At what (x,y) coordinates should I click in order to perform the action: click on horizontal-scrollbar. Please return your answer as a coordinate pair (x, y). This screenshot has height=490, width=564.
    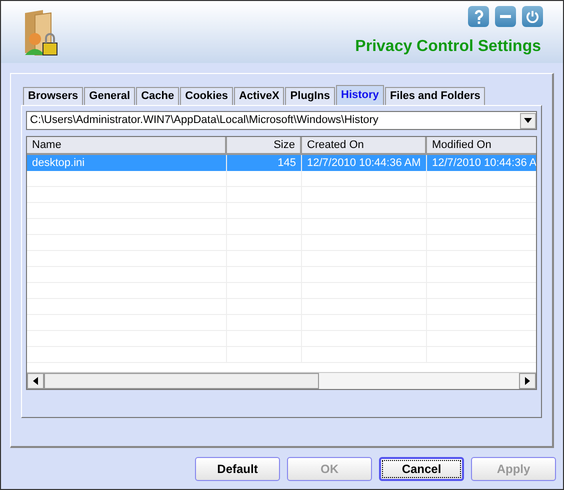
    Looking at the image, I should click on (281, 380).